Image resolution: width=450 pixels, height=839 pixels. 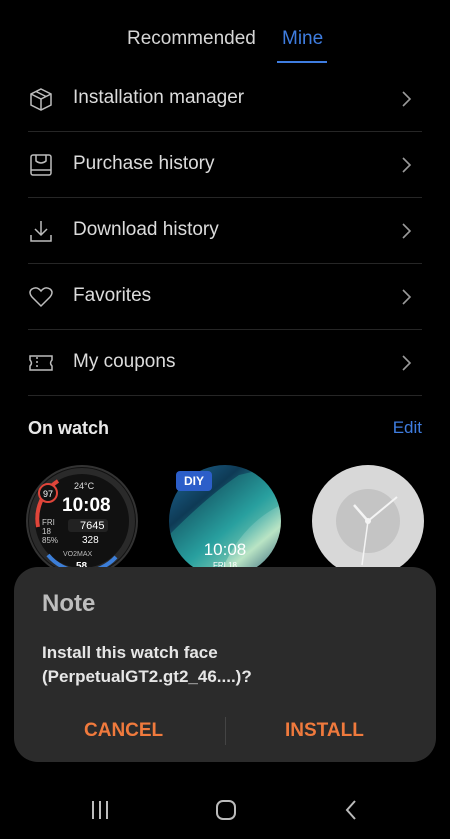 I want to click on watch-face-graphic, so click(x=368, y=527).